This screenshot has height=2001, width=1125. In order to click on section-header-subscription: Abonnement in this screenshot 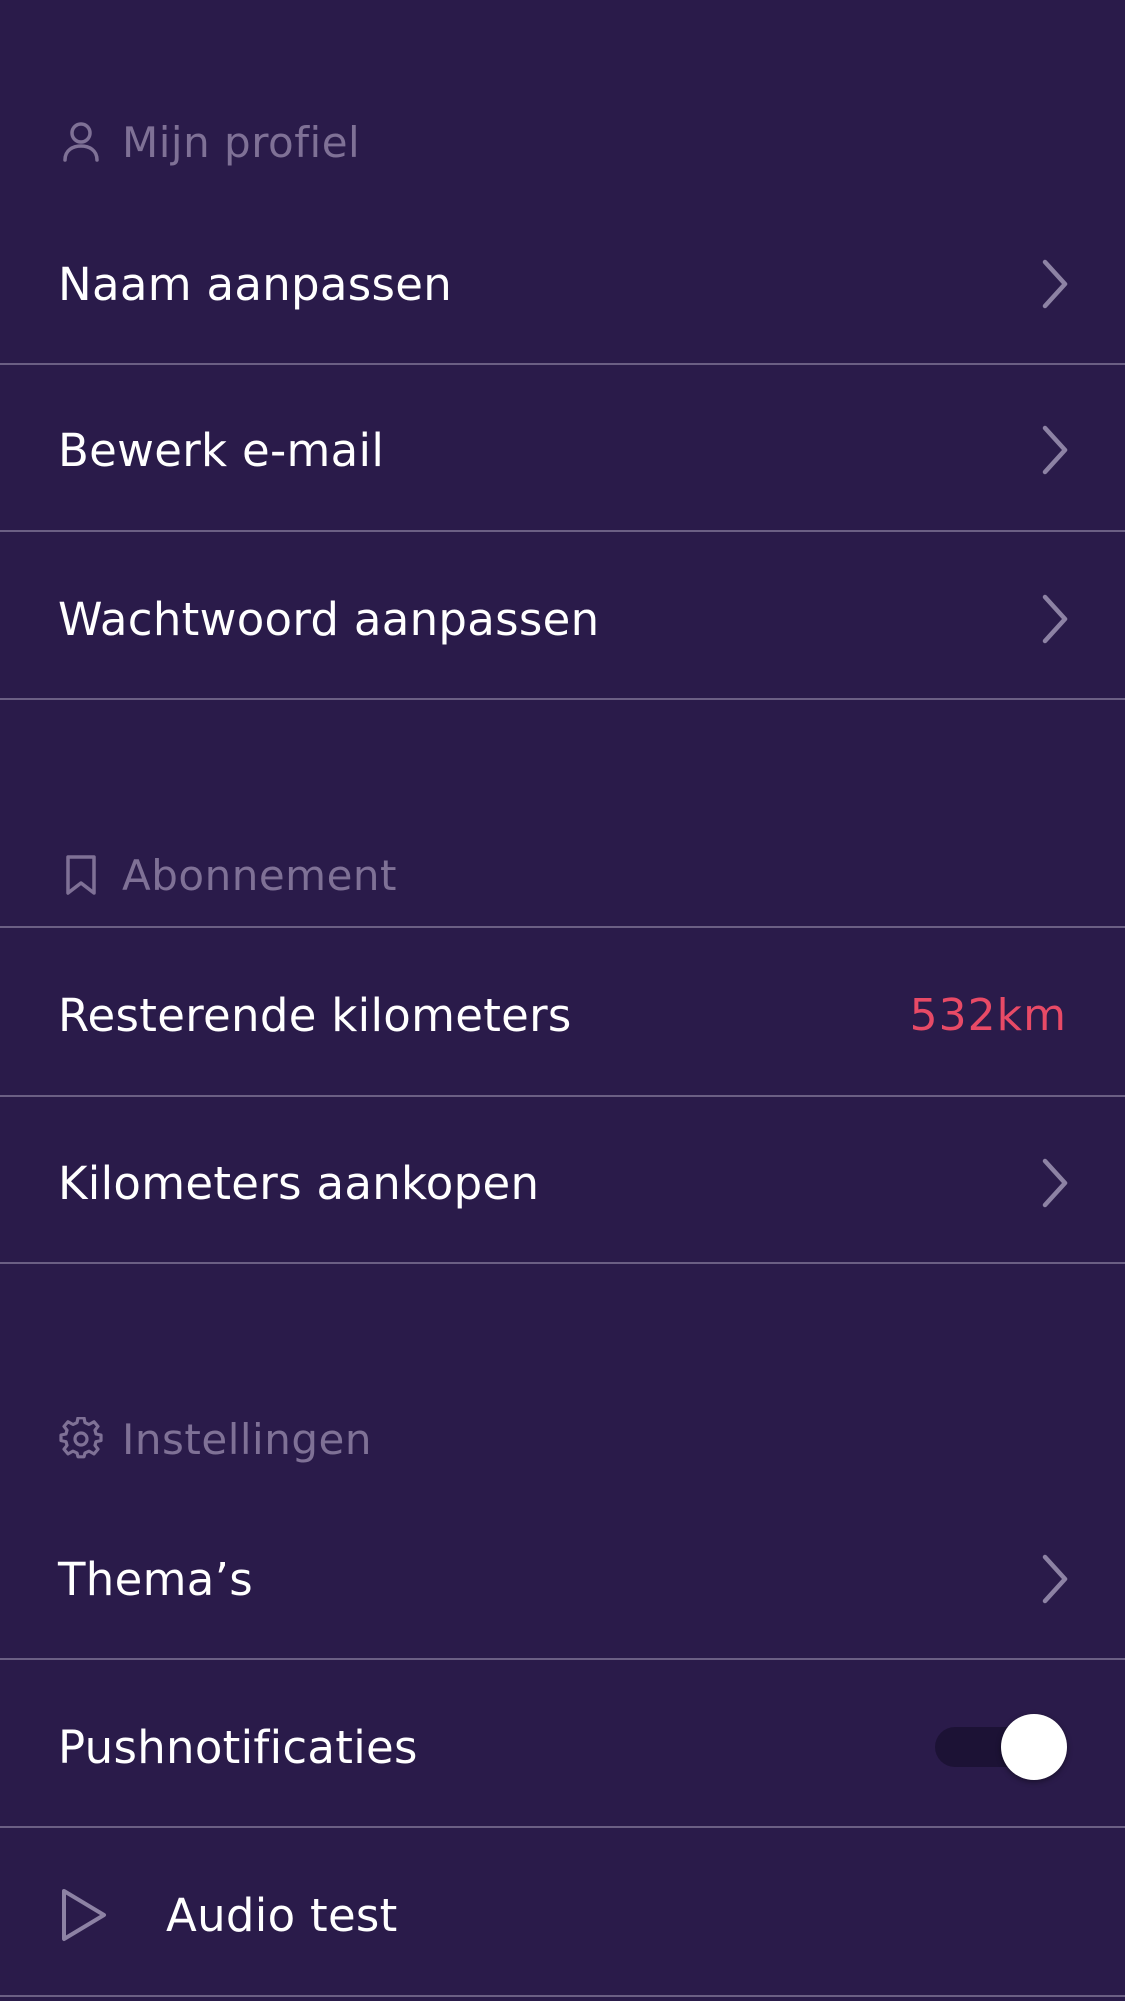, I will do `click(227, 875)`.